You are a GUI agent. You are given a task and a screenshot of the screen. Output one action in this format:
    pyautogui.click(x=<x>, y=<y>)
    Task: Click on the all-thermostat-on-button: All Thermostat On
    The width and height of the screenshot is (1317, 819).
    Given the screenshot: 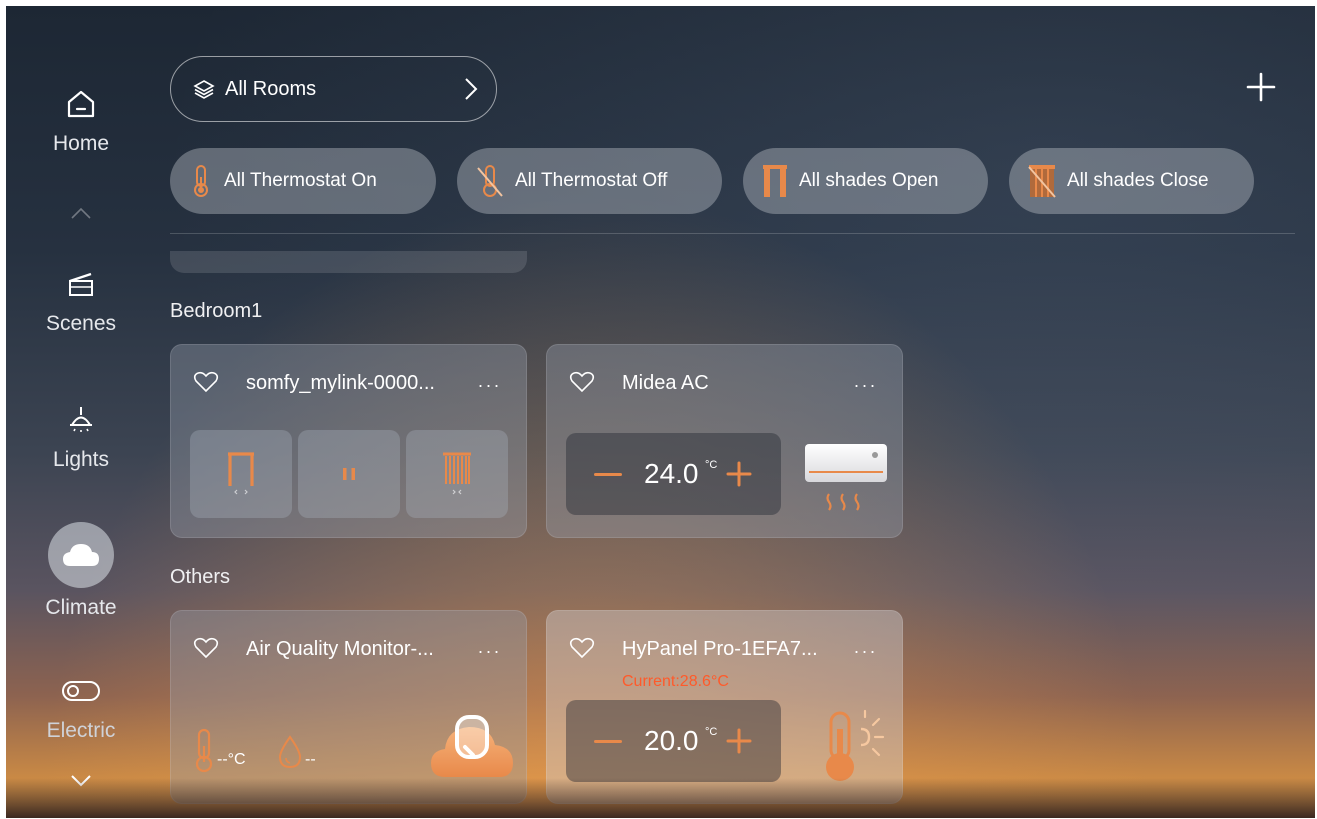 What is the action you would take?
    pyautogui.click(x=303, y=181)
    